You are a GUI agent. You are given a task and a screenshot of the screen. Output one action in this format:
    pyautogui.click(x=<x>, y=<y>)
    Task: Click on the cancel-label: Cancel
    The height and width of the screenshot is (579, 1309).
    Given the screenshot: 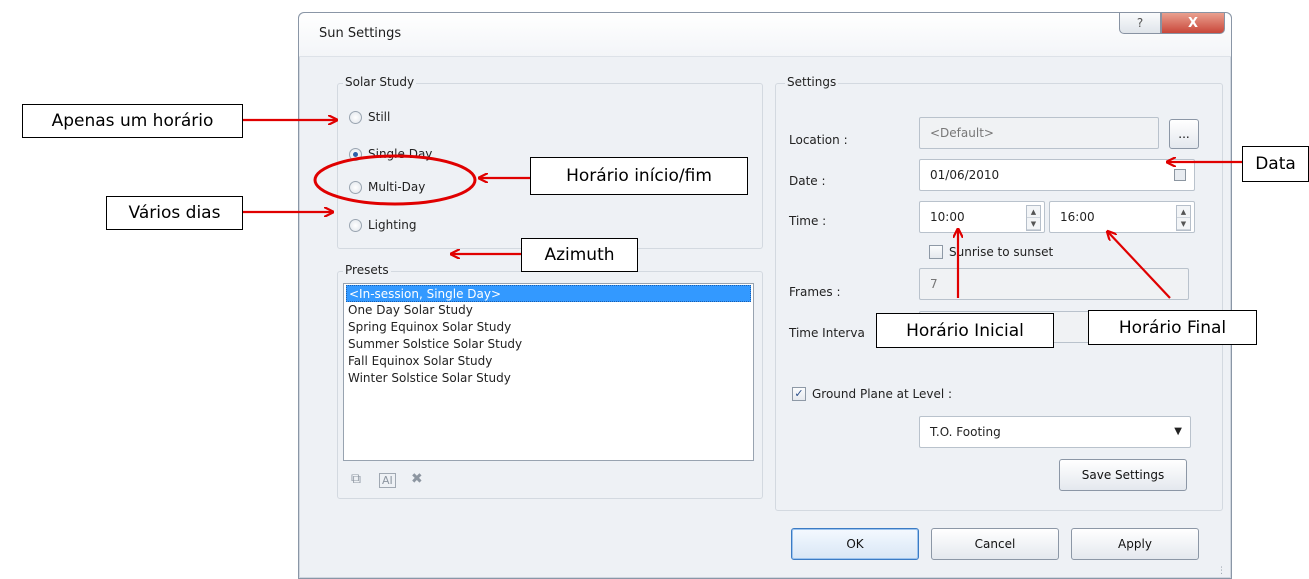 What is the action you would take?
    pyautogui.click(x=995, y=544)
    